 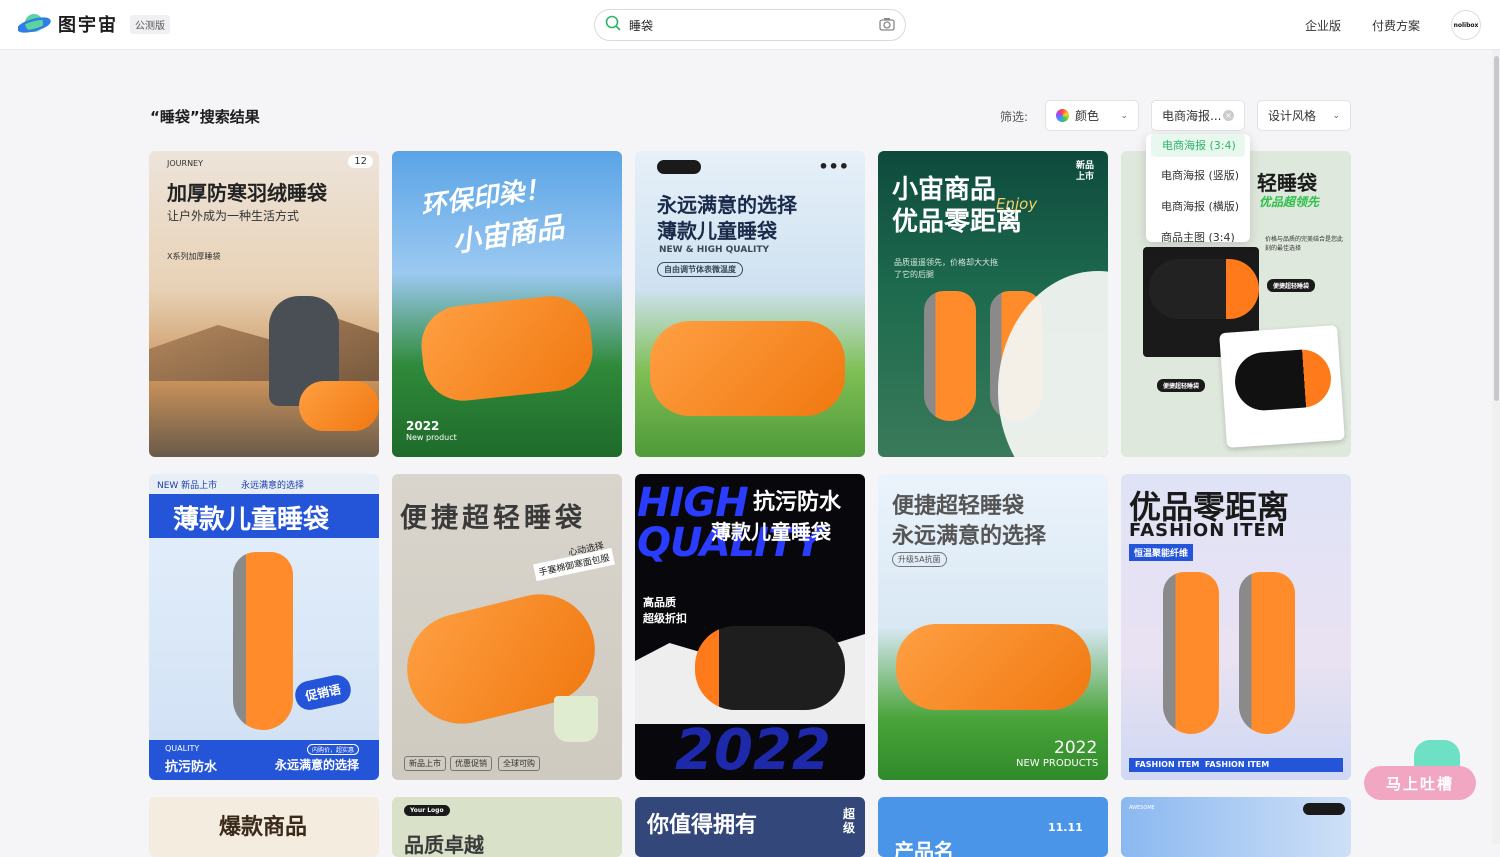 I want to click on search-input, so click(x=754, y=25).